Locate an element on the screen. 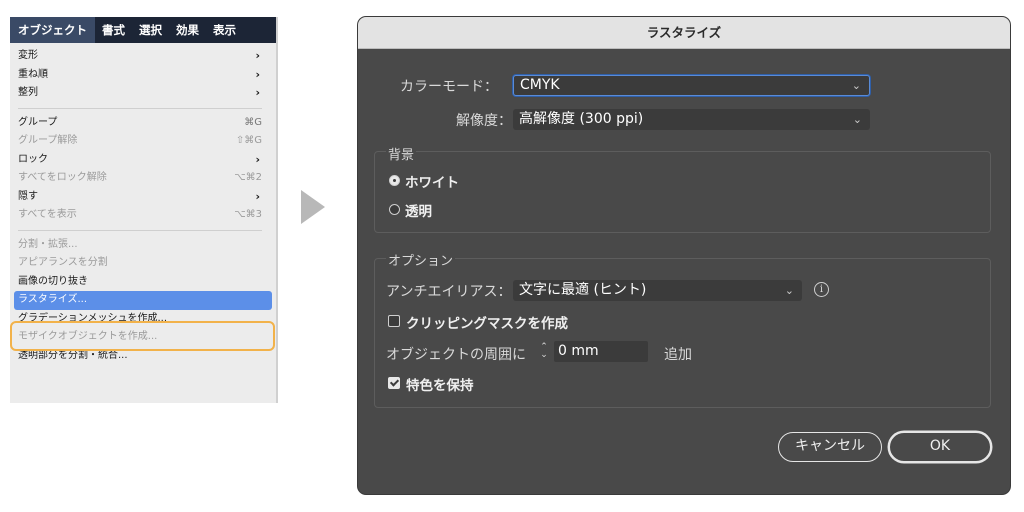 This screenshot has height=512, width=1024. padding-label: オブジェクトの周囲に is located at coordinates (456, 355).